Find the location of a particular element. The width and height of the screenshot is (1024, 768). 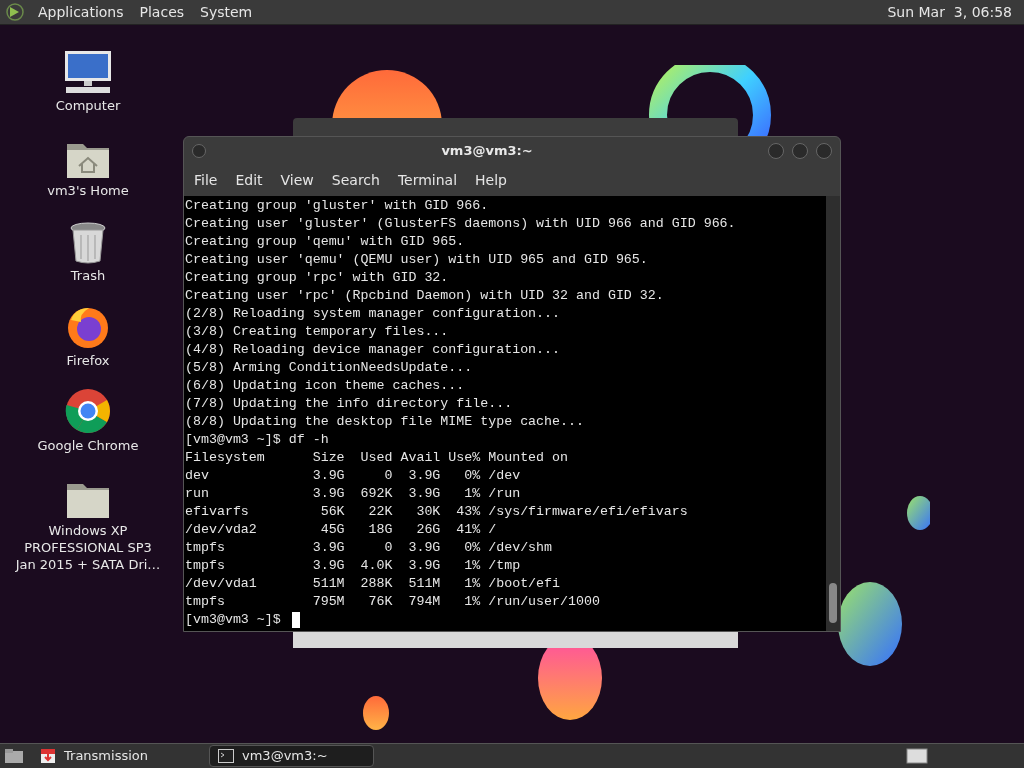

terminal-line: /dev/vda2 45G 18G 26G 41% / is located at coordinates (341, 530).